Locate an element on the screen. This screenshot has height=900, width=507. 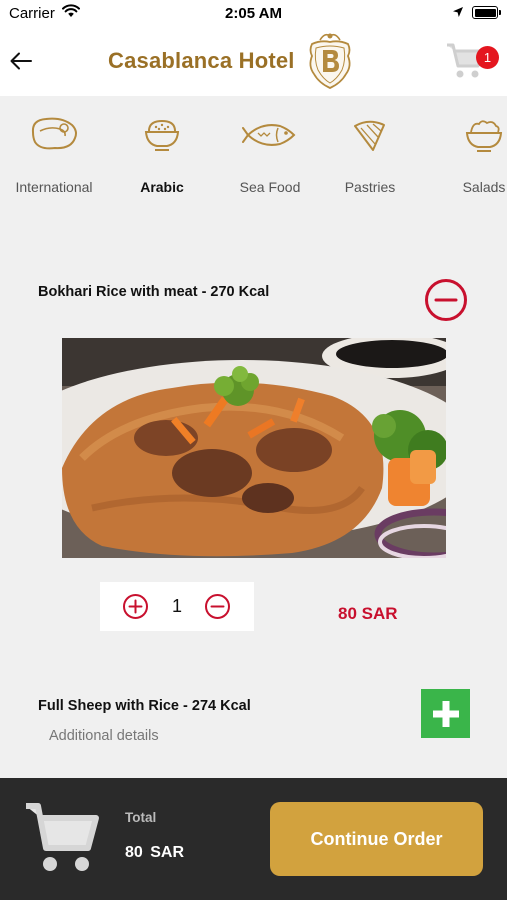
category-label: Salads is located at coordinates (484, 187).